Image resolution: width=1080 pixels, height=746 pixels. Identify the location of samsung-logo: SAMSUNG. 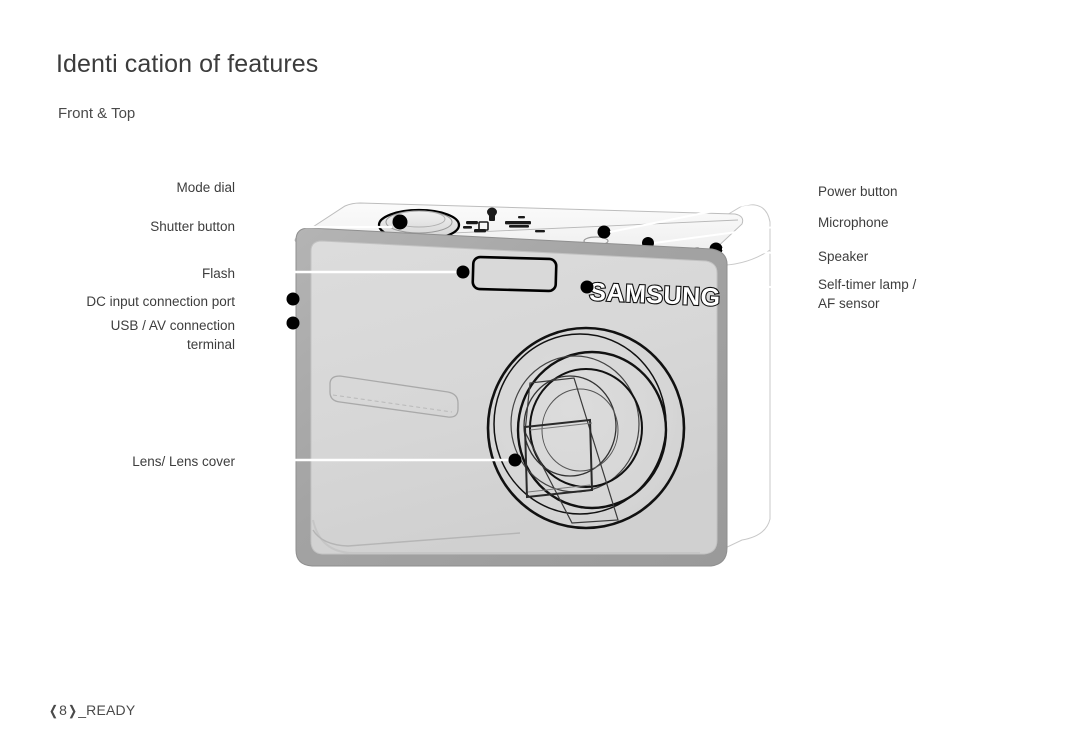
(655, 295).